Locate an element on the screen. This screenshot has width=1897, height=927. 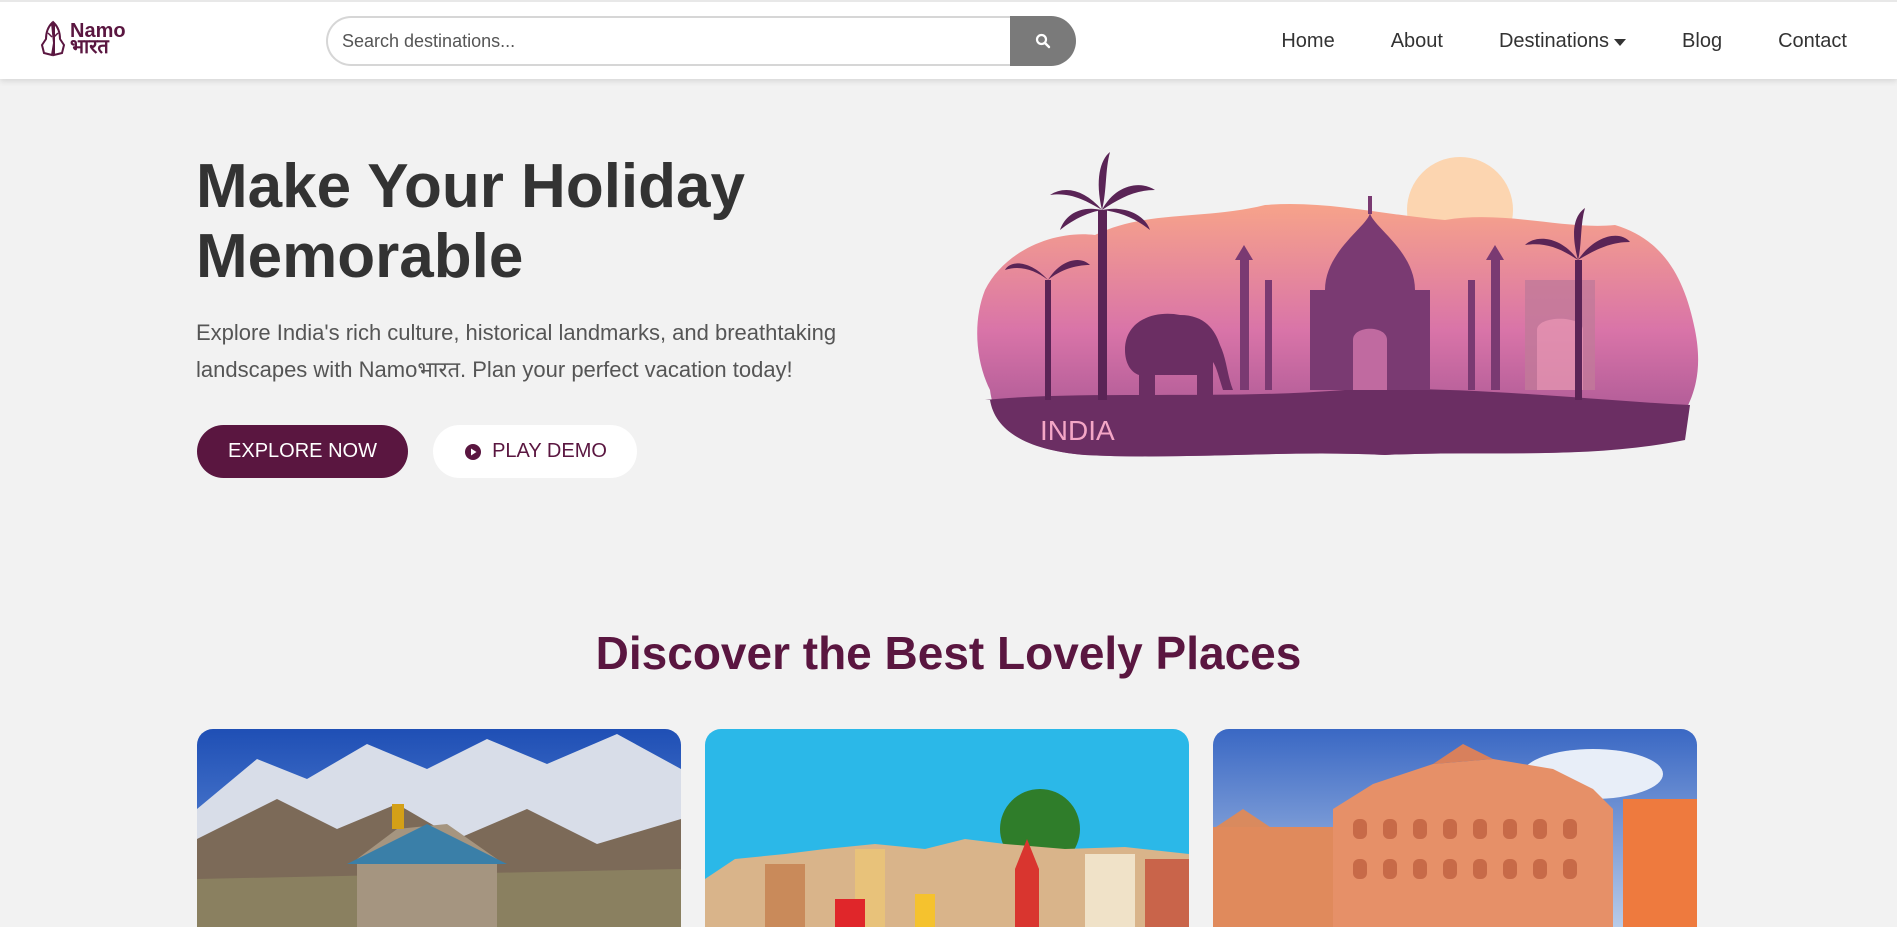
destination-card-river-ghats is located at coordinates (947, 828).